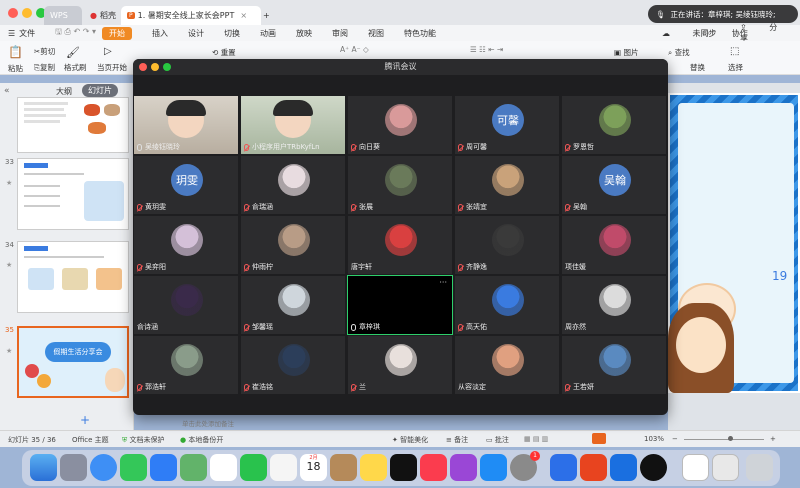 The width and height of the screenshot is (800, 488). I want to click on close-window-button, so click(13, 13).